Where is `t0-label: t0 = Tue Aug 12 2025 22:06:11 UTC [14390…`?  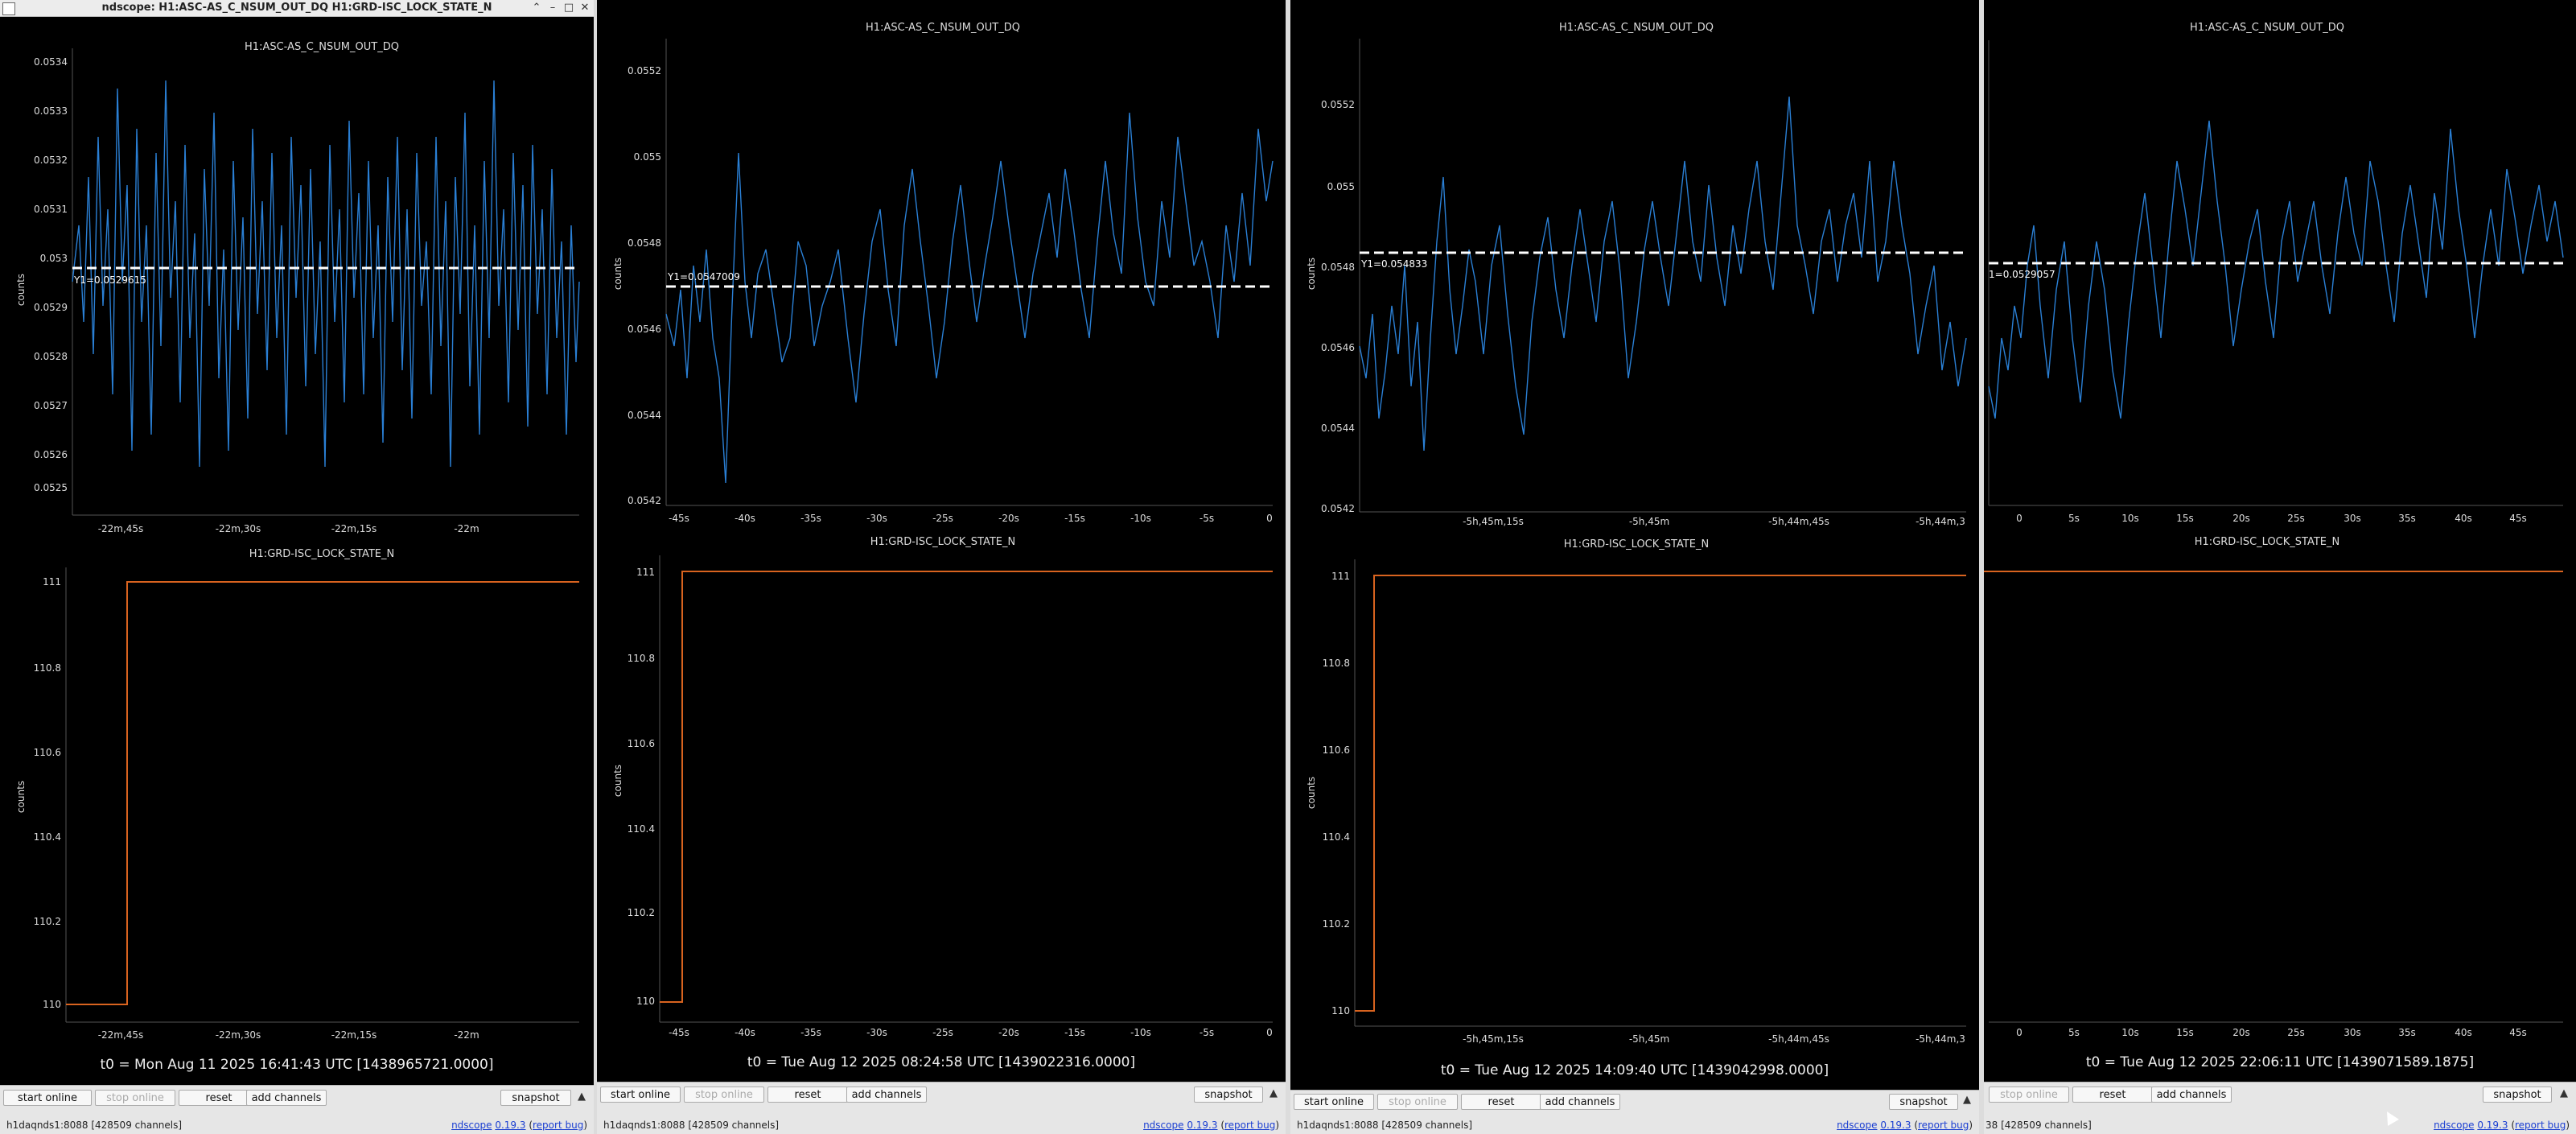 t0-label: t0 = Tue Aug 12 2025 22:06:11 UTC [14390… is located at coordinates (2280, 1062).